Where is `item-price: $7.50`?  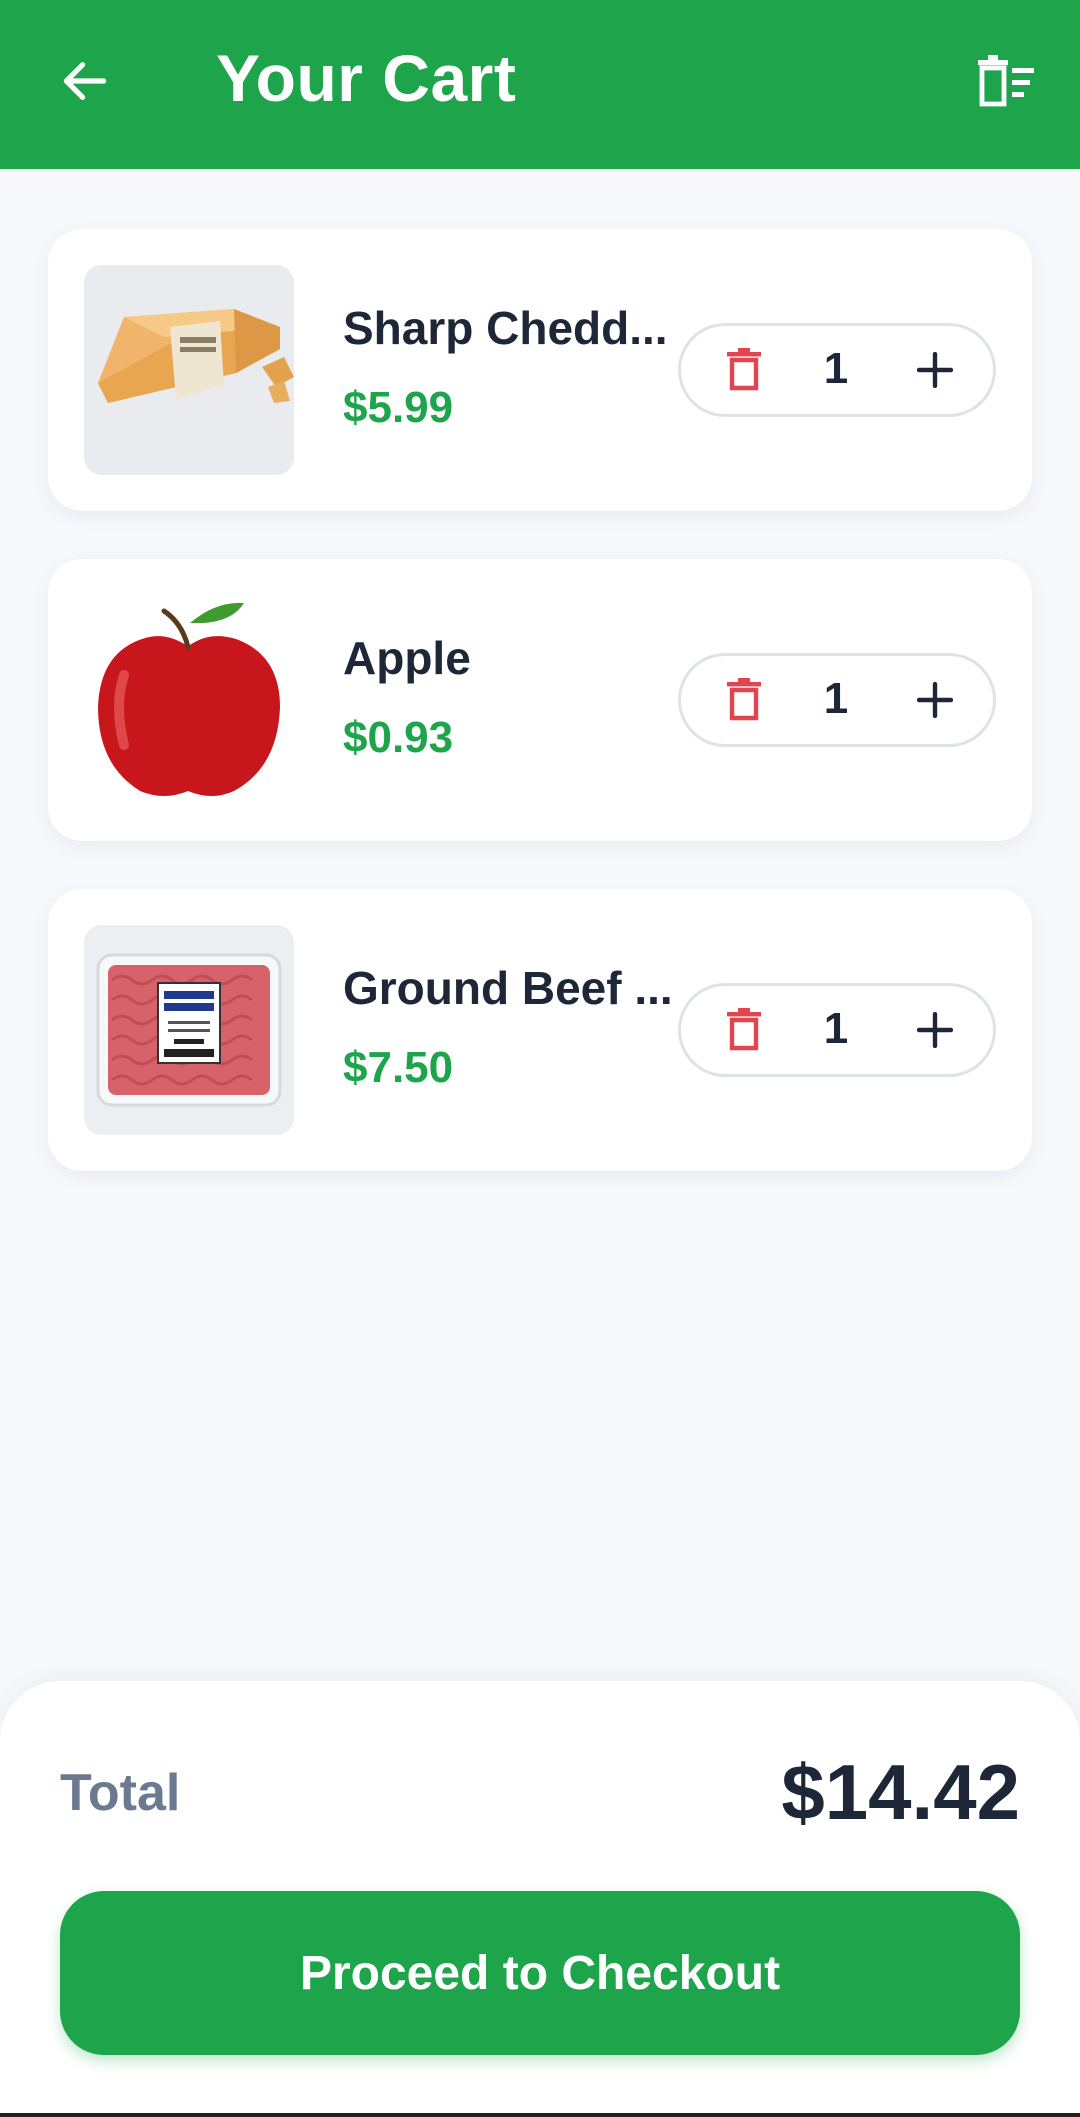 item-price: $7.50 is located at coordinates (398, 1067).